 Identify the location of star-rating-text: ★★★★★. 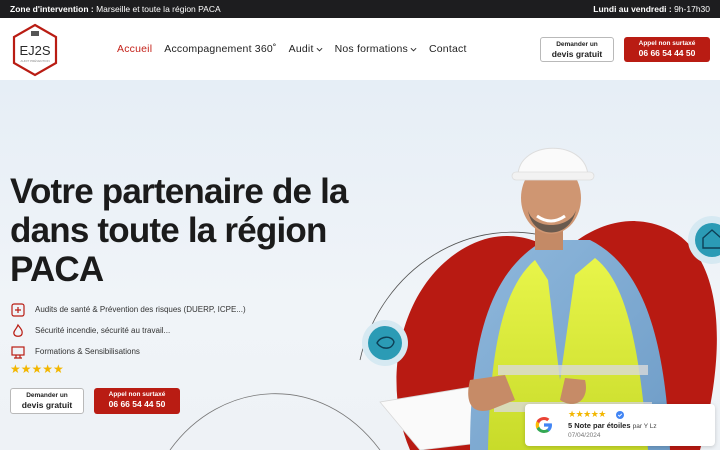
(37, 369).